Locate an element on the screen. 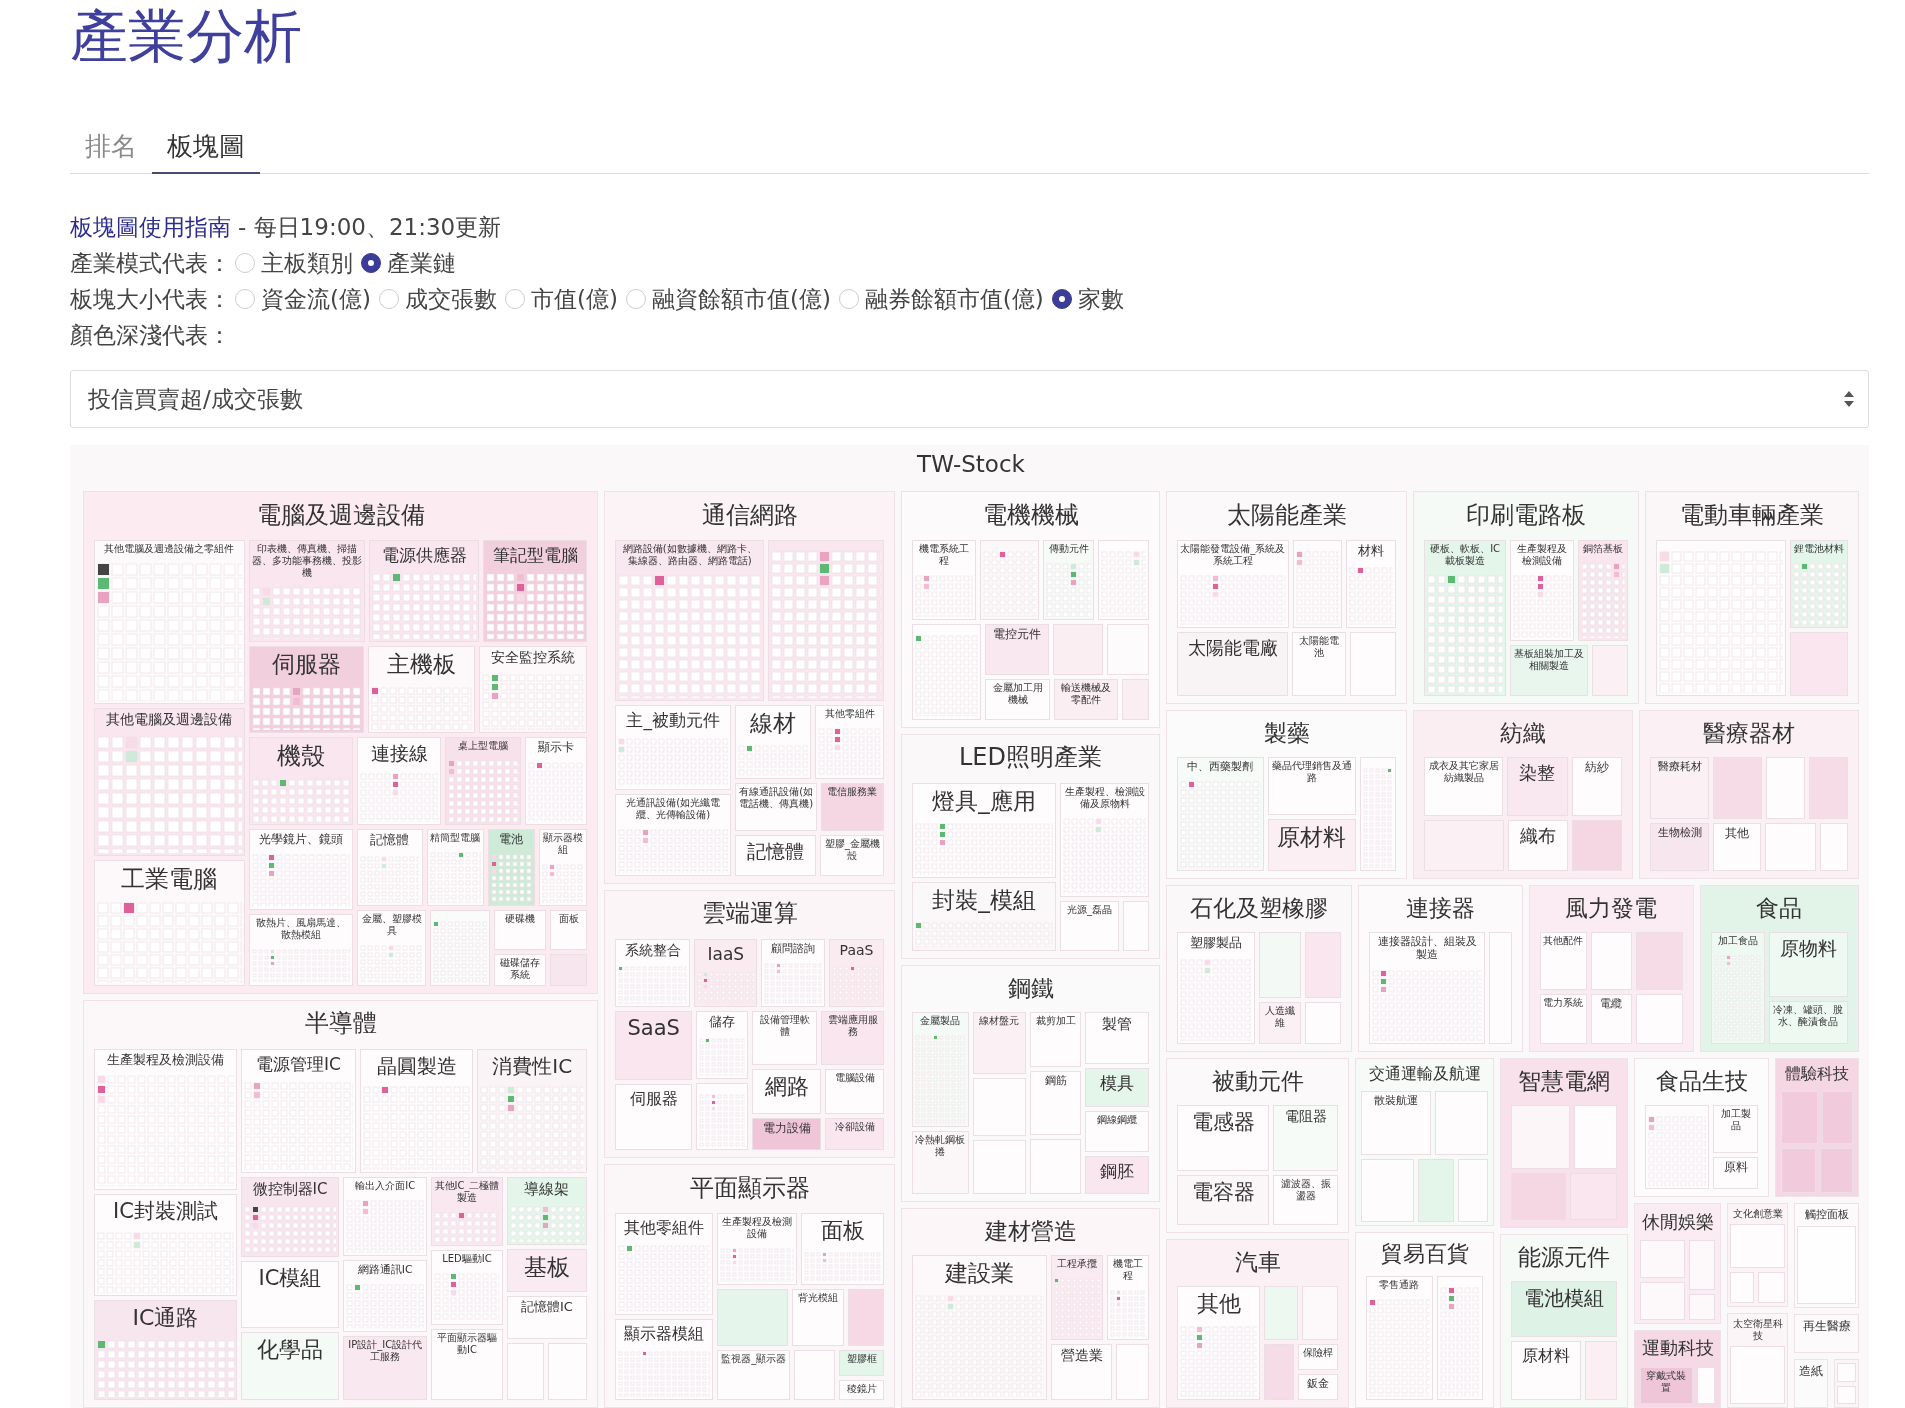  industry-label: 模具 is located at coordinates (1117, 1083).